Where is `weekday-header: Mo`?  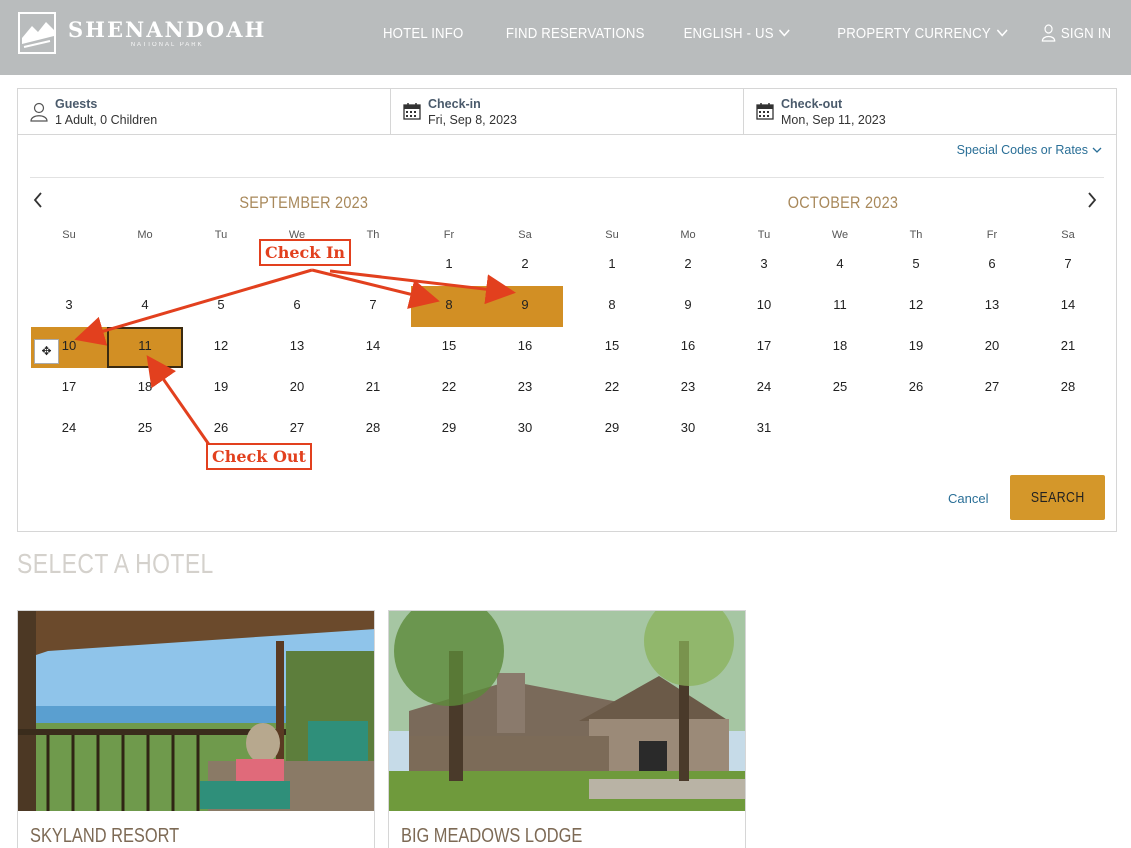
weekday-header: Mo is located at coordinates (145, 235).